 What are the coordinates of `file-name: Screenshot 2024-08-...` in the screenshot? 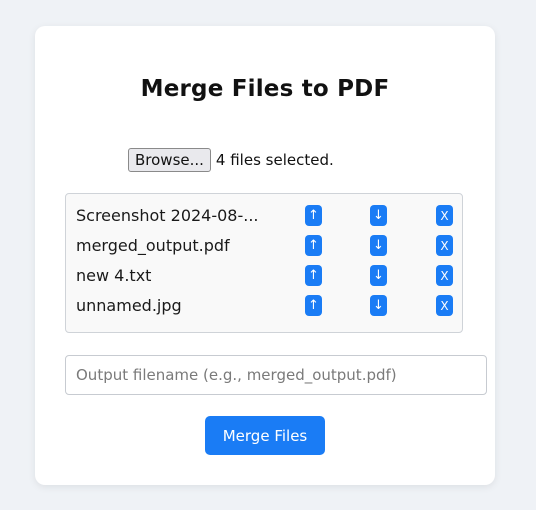 It's located at (167, 215).